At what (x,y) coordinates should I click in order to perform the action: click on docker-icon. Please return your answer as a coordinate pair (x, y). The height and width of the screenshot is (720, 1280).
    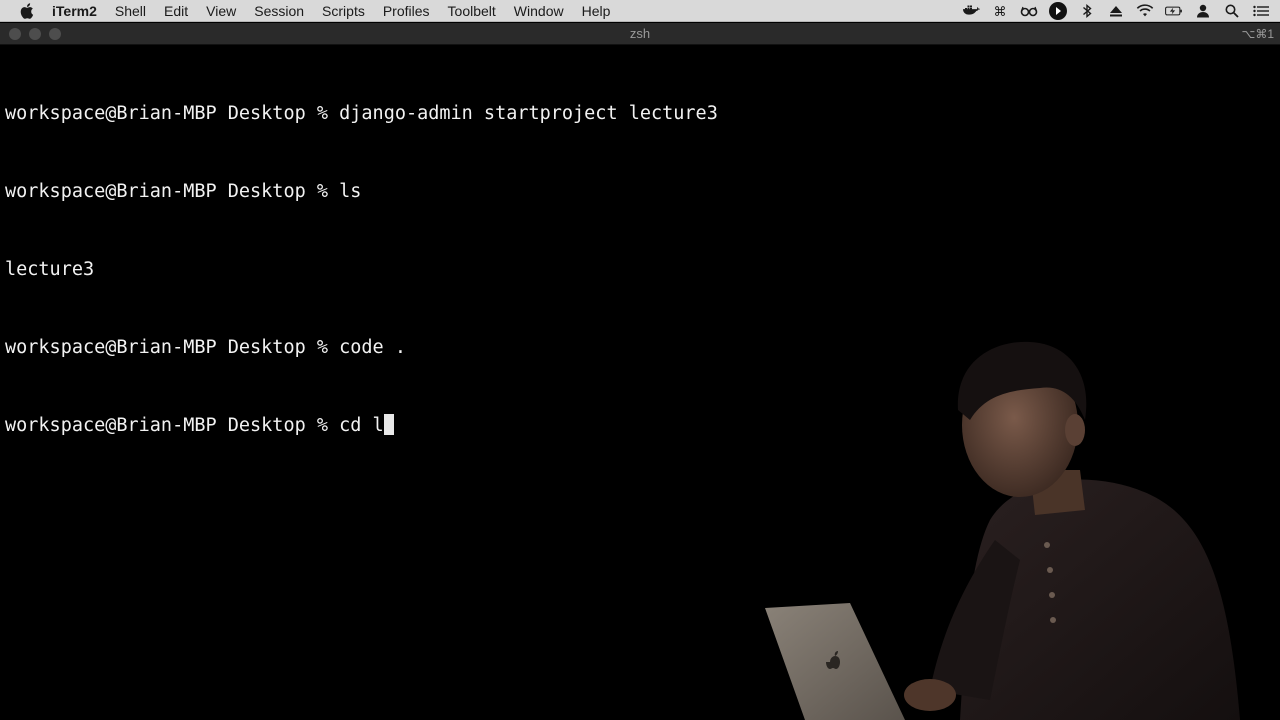
    Looking at the image, I should click on (971, 11).